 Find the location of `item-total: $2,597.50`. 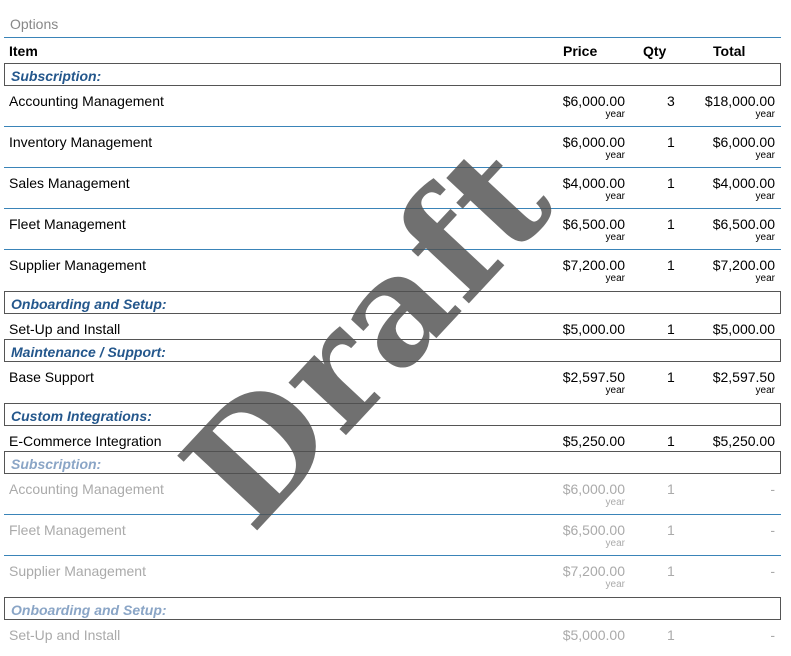

item-total: $2,597.50 is located at coordinates (743, 377).